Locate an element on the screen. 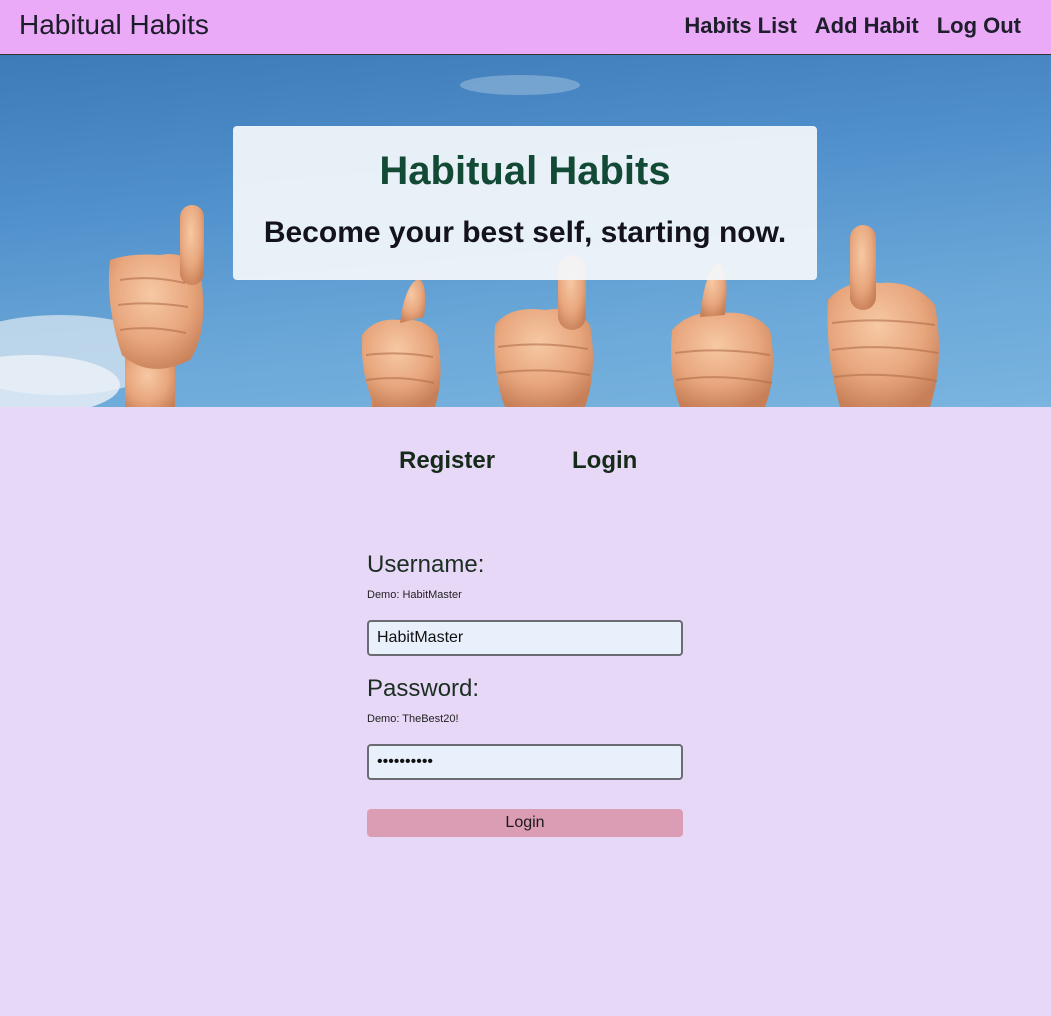 The height and width of the screenshot is (1016, 1051). brand-link: Habitual Habits is located at coordinates (114, 25).